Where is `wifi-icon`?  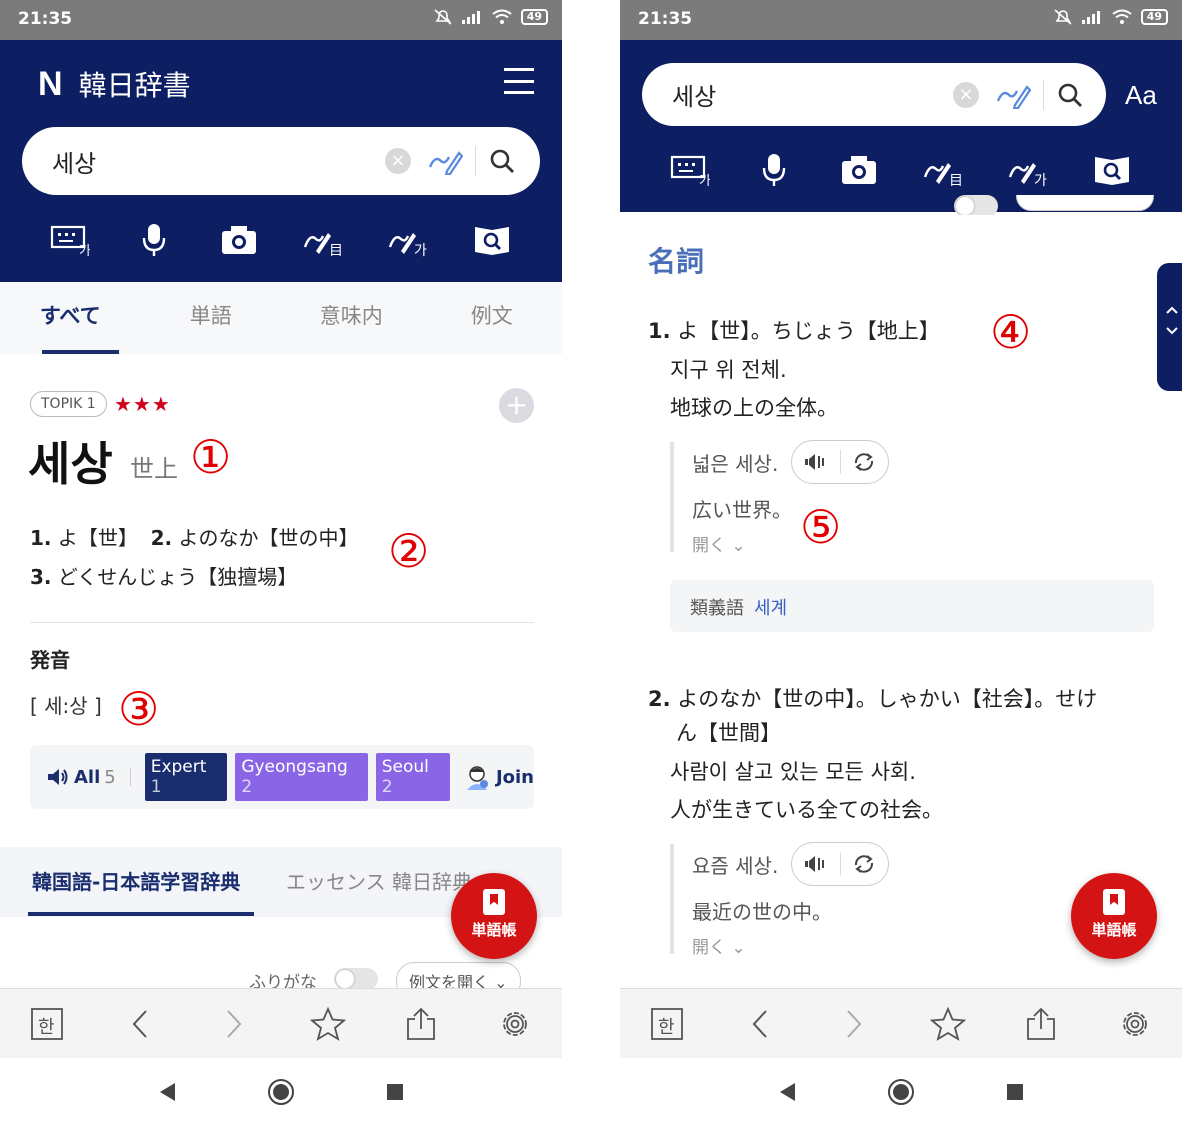
wifi-icon is located at coordinates (502, 16).